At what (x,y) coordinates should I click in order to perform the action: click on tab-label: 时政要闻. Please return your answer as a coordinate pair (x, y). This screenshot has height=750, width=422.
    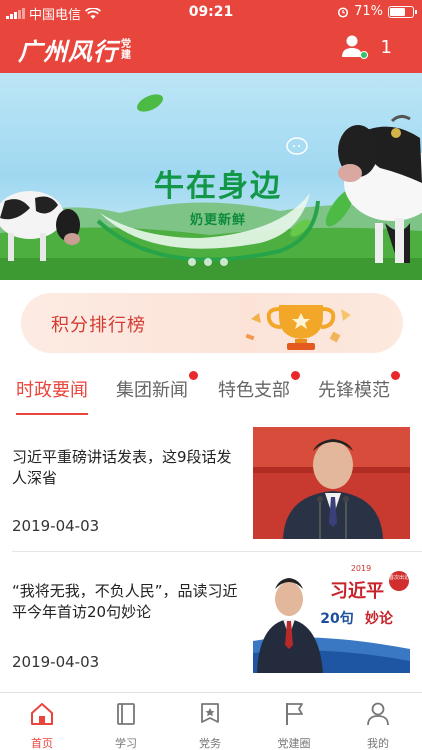
    Looking at the image, I should click on (52, 390).